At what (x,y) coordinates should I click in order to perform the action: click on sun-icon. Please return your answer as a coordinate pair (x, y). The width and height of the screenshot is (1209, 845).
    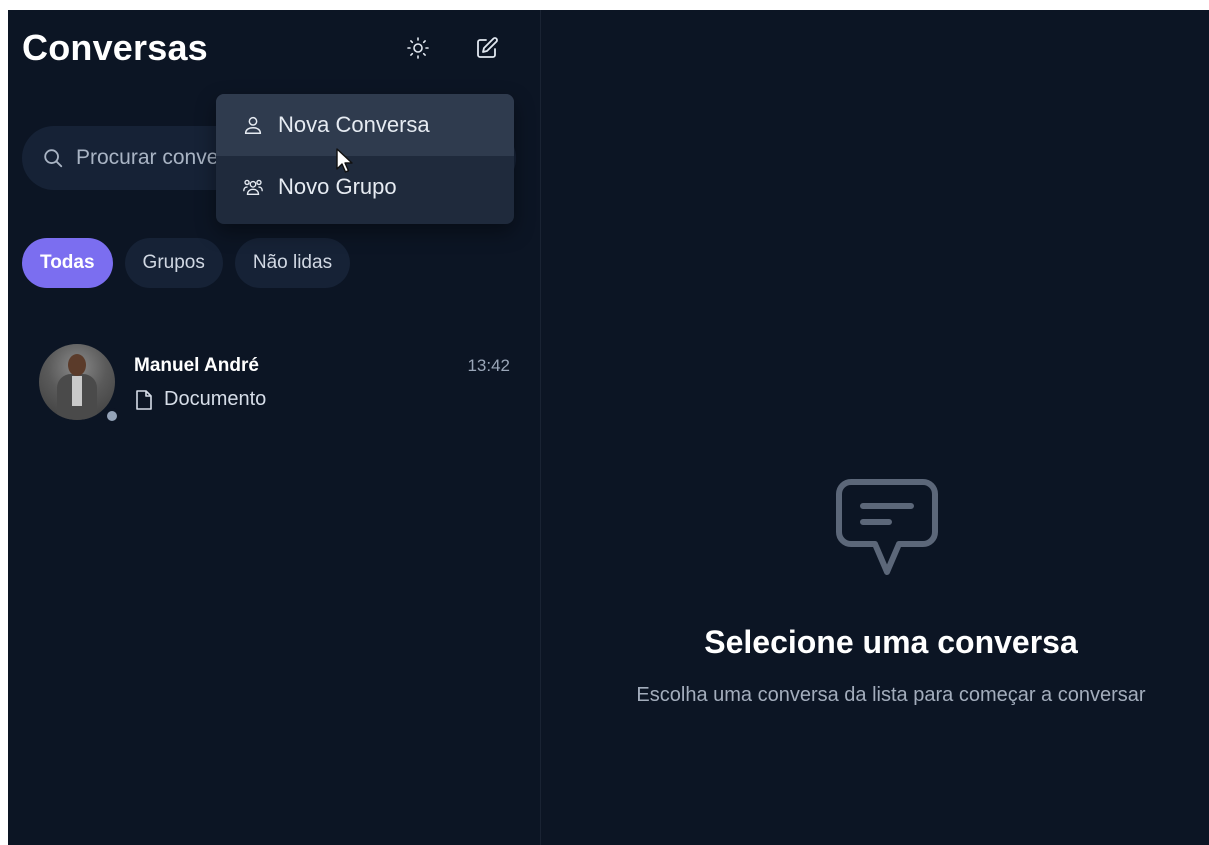
    Looking at the image, I should click on (418, 48).